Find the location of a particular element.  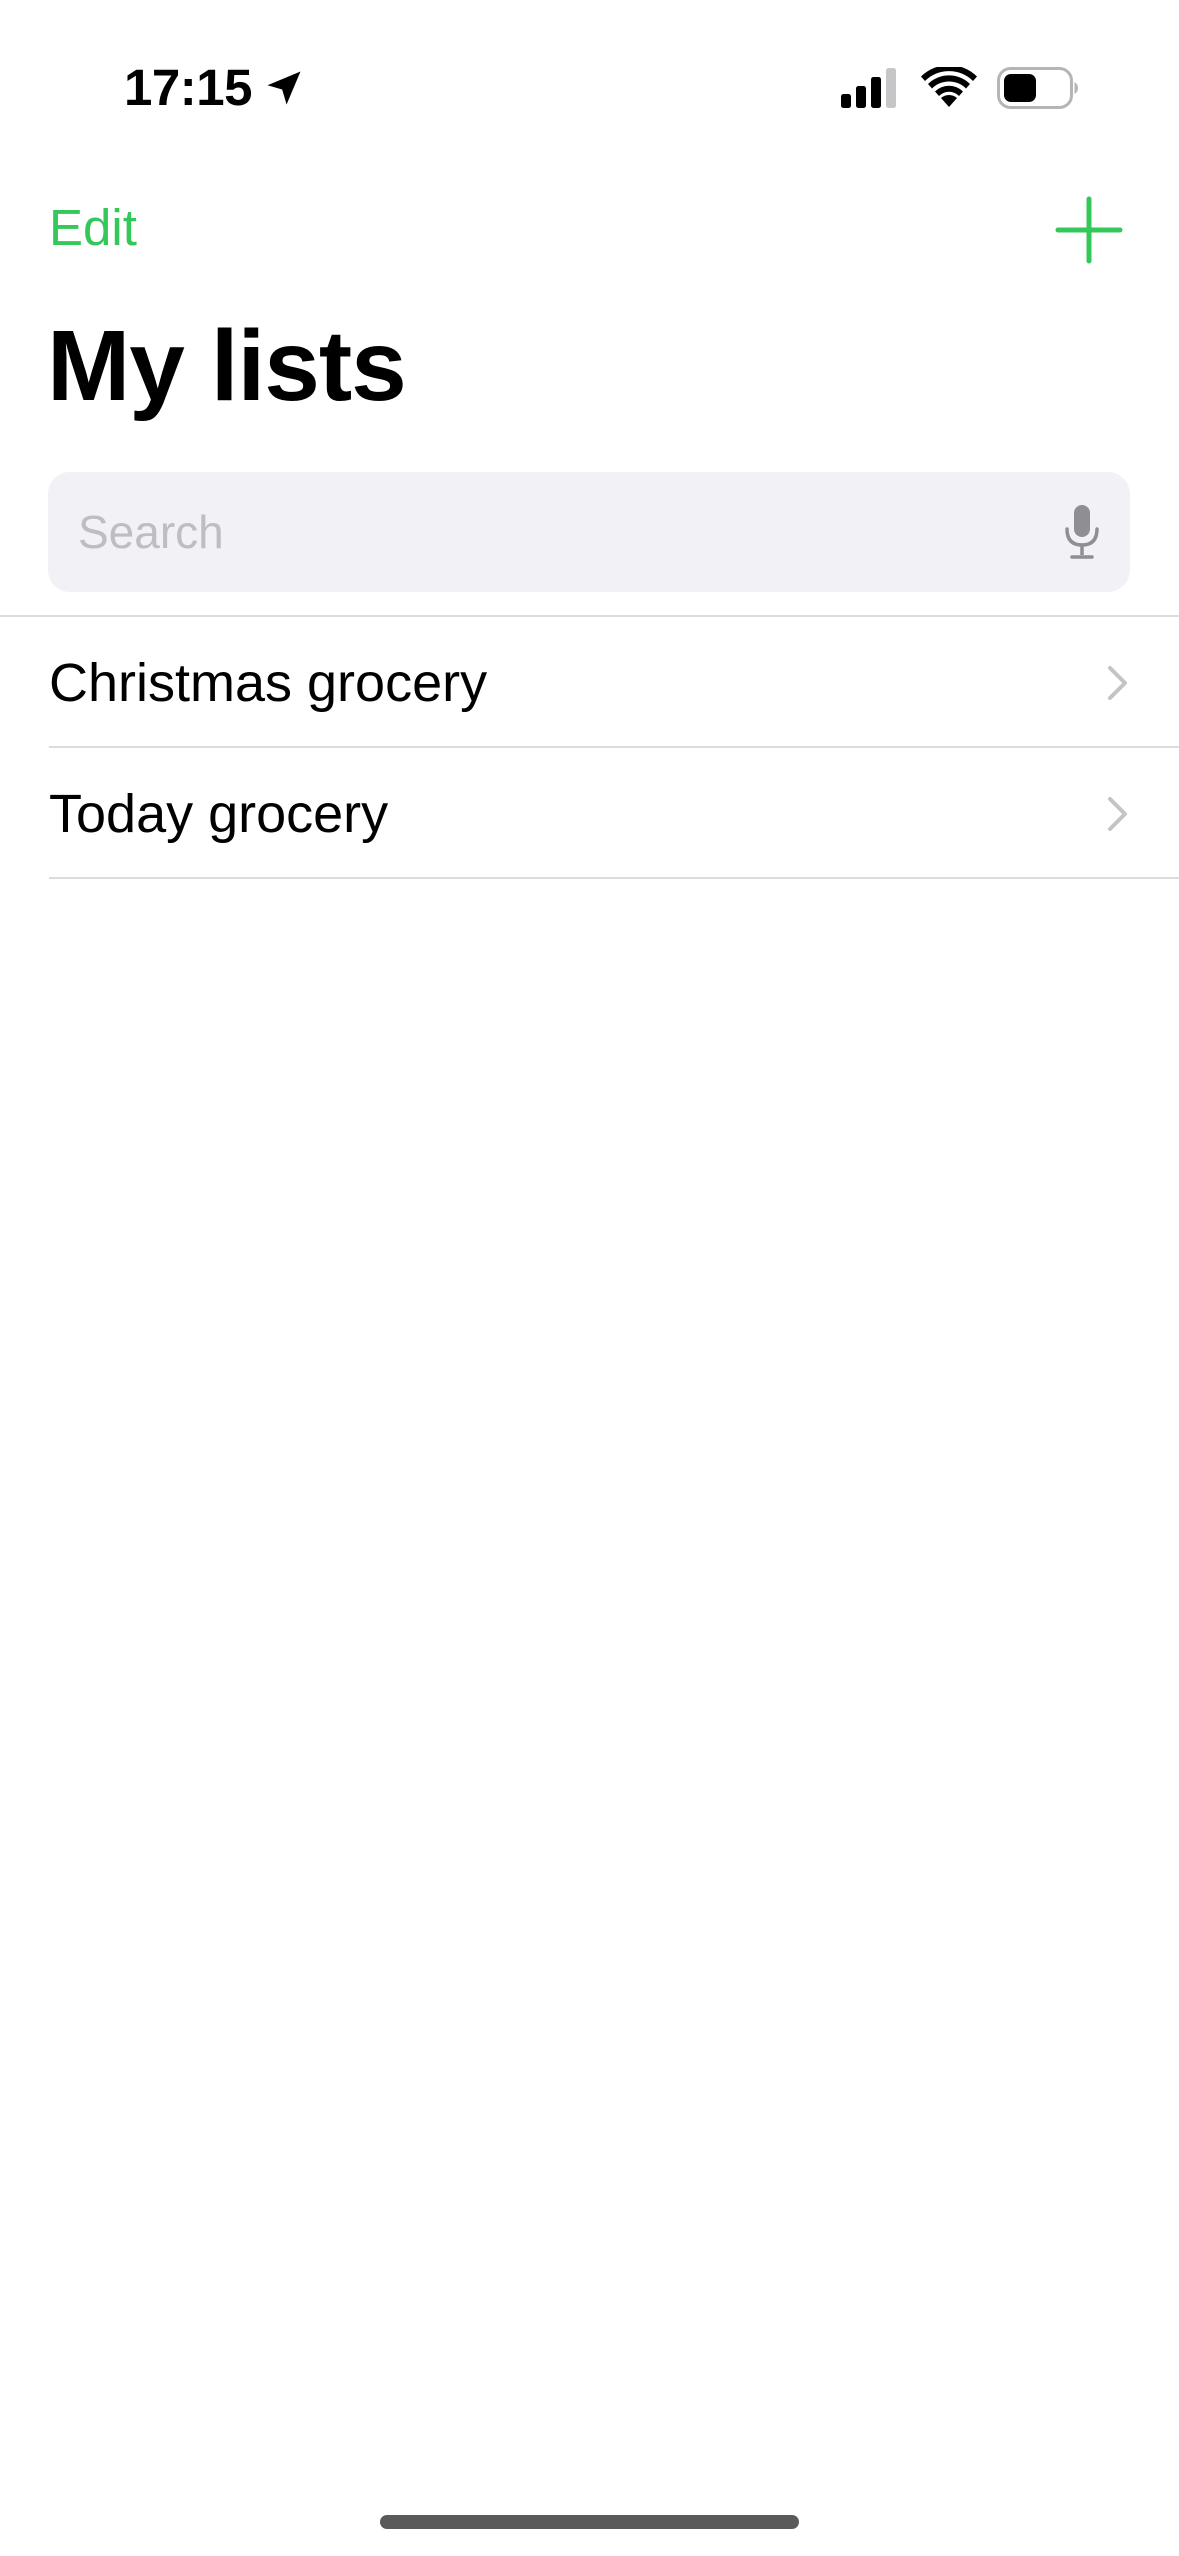

list-item-label: Today grocery is located at coordinates (219, 813).